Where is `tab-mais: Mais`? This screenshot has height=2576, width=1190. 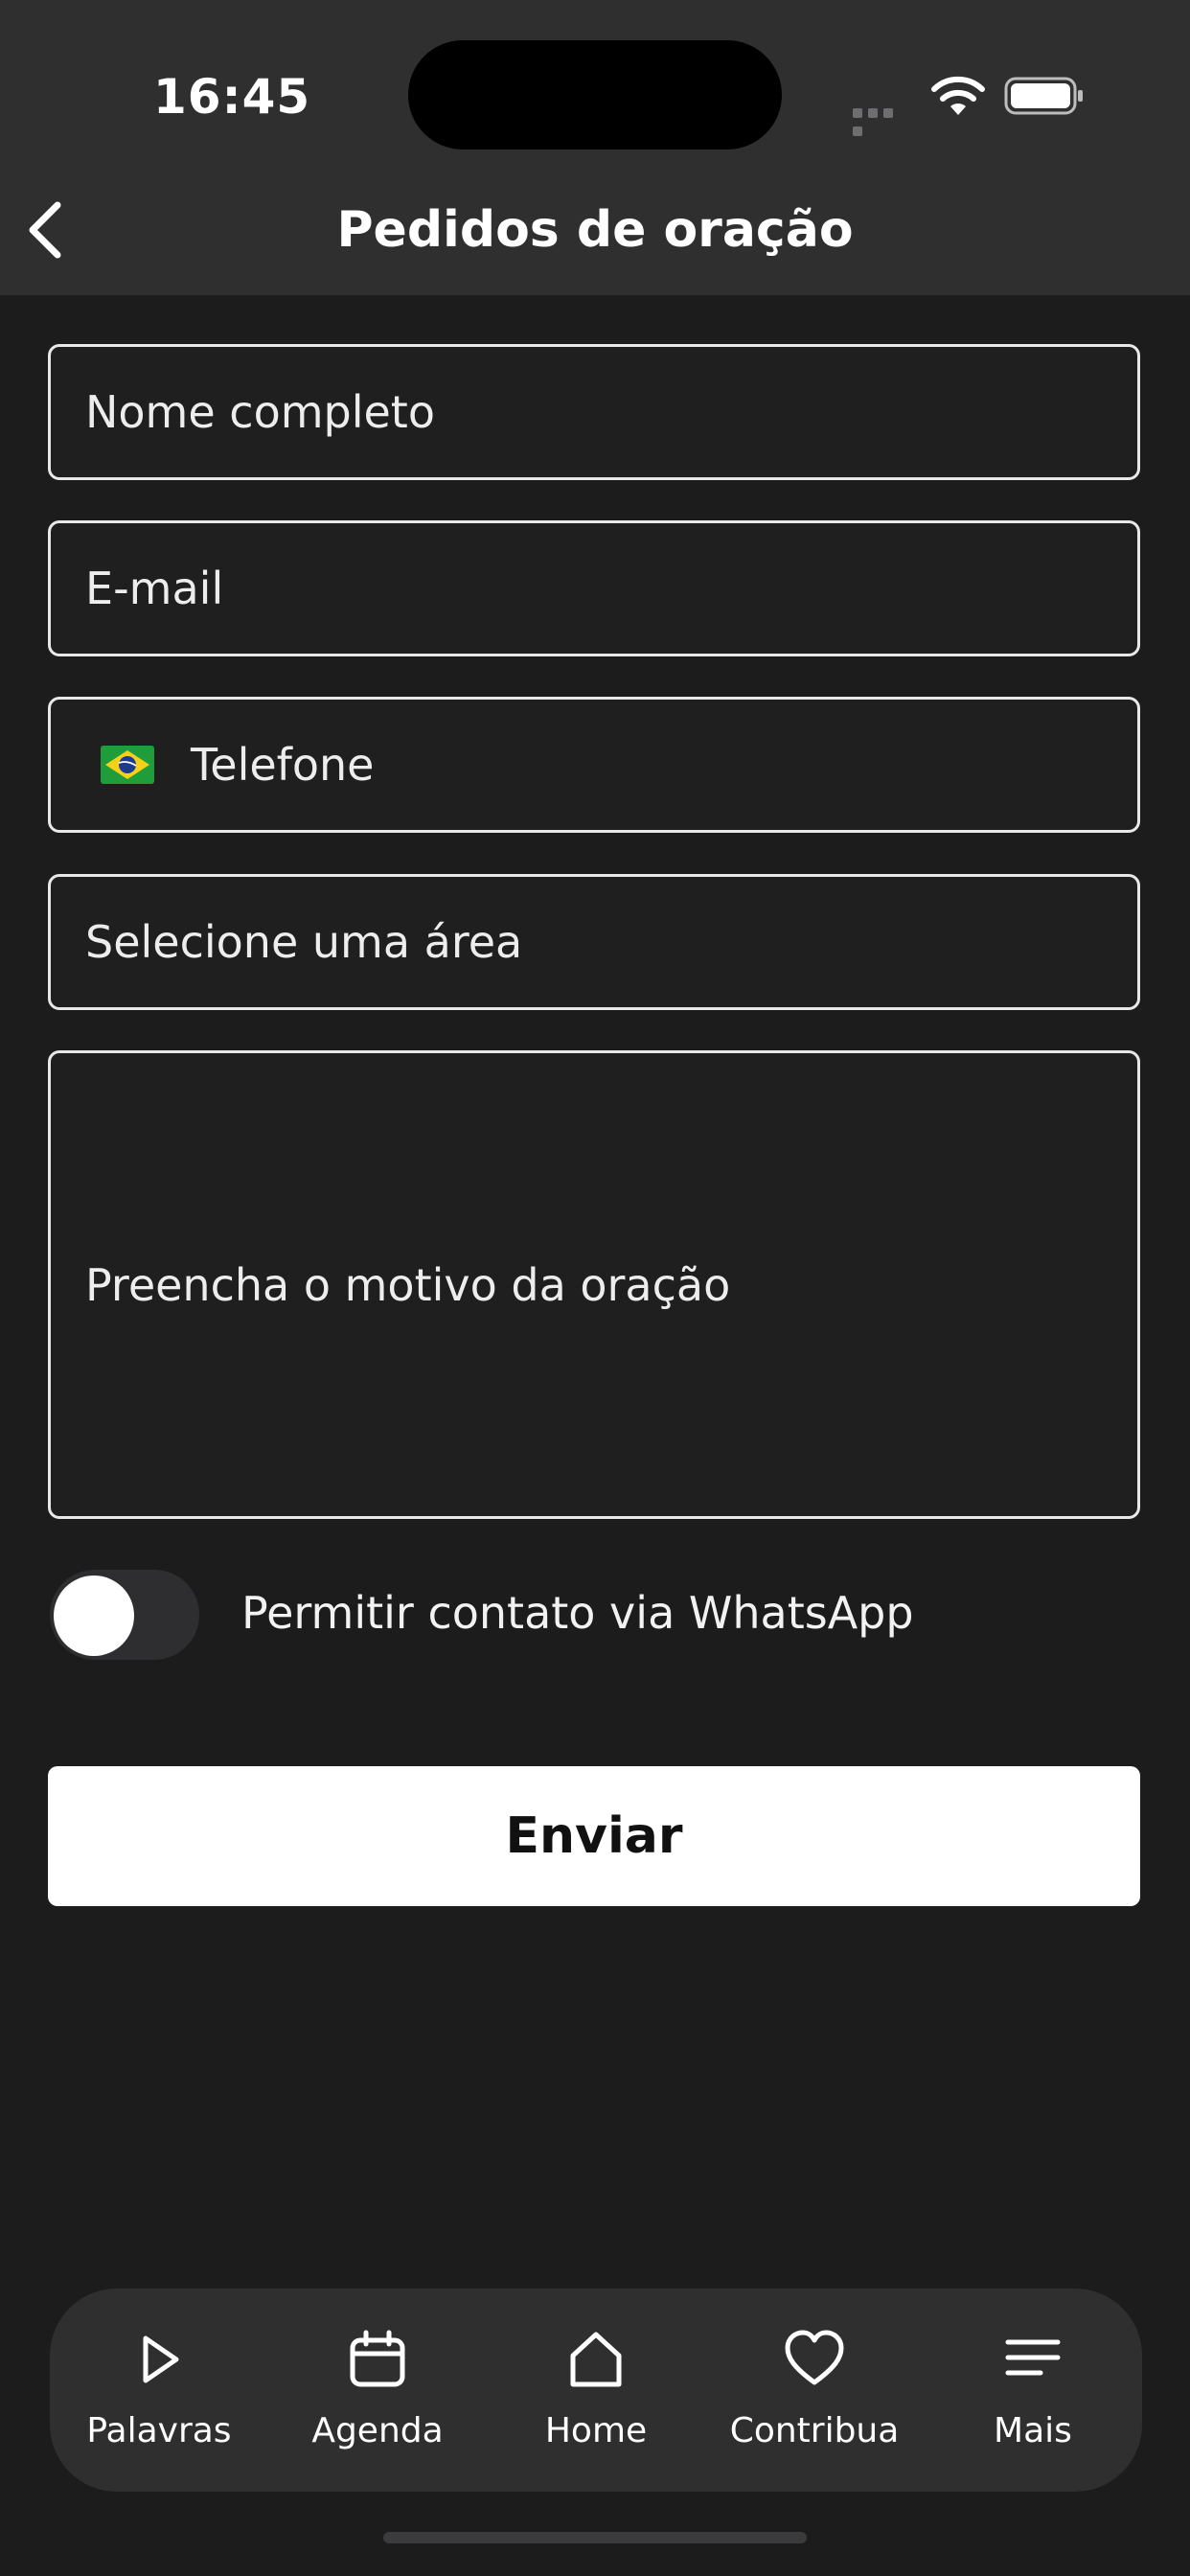
tab-mais: Mais is located at coordinates (1033, 2390).